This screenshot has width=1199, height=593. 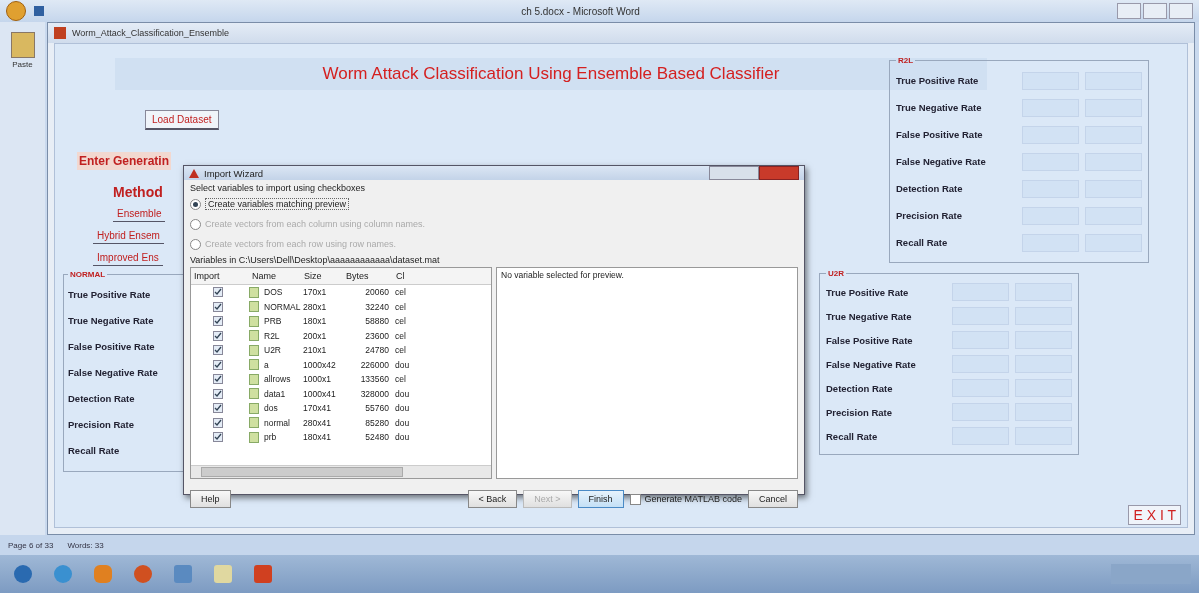 I want to click on minimize-button, so click(x=1129, y=11).